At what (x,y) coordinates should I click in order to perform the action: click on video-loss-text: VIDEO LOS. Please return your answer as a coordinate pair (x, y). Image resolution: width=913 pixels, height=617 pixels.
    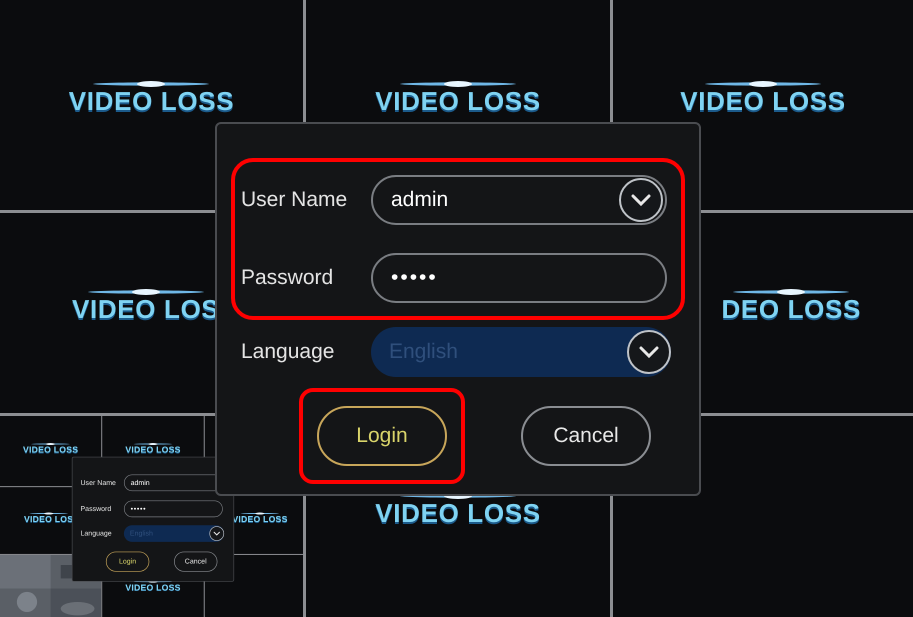
    Looking at the image, I should click on (49, 519).